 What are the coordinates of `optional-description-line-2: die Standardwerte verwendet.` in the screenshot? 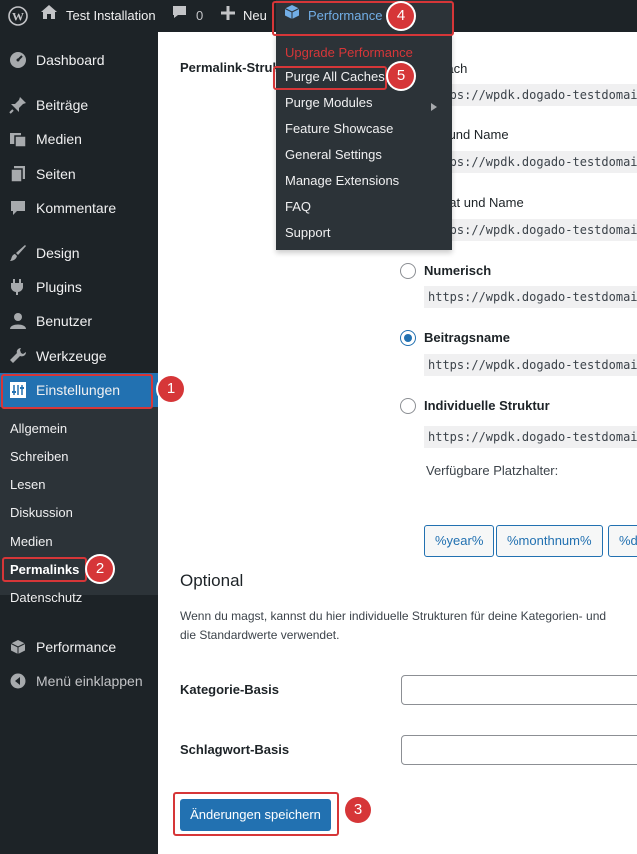 It's located at (260, 635).